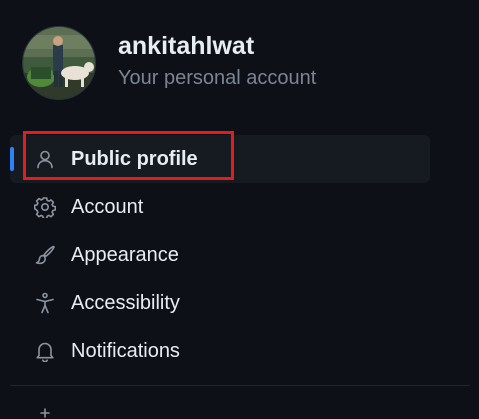 The height and width of the screenshot is (419, 479). What do you see at coordinates (45, 351) in the screenshot?
I see `bell-icon` at bounding box center [45, 351].